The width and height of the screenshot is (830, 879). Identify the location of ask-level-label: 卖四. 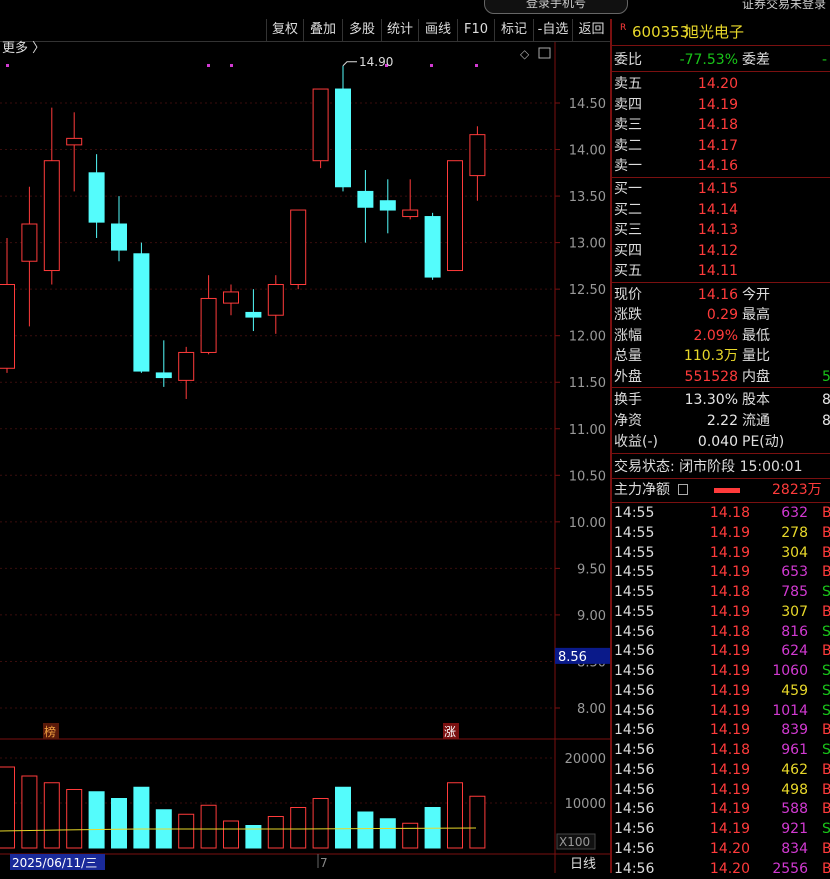
(628, 105).